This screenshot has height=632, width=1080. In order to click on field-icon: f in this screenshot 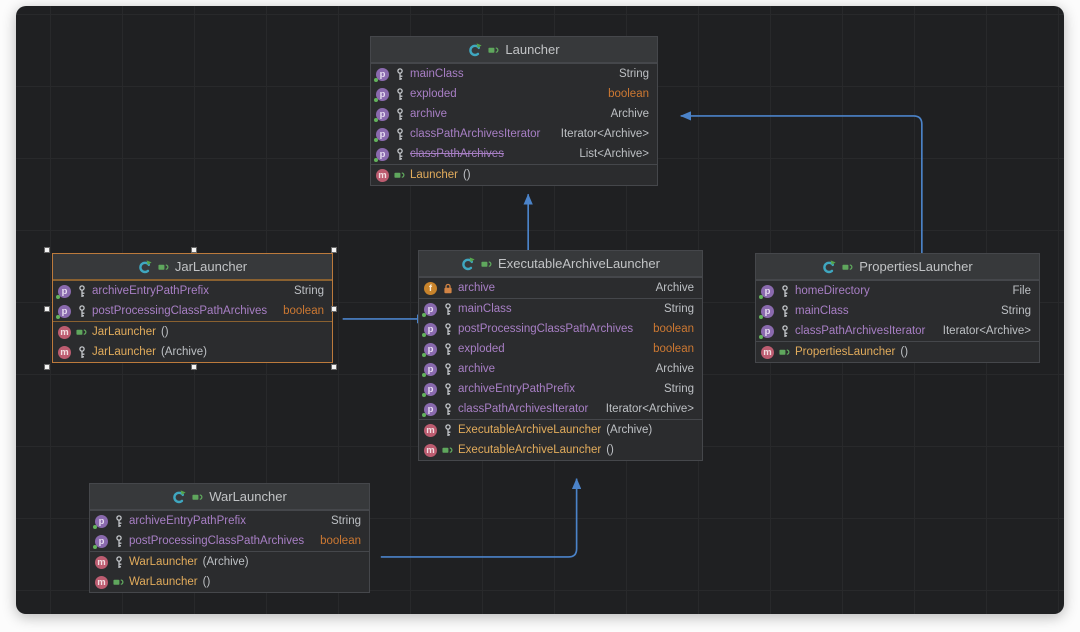, I will do `click(430, 288)`.